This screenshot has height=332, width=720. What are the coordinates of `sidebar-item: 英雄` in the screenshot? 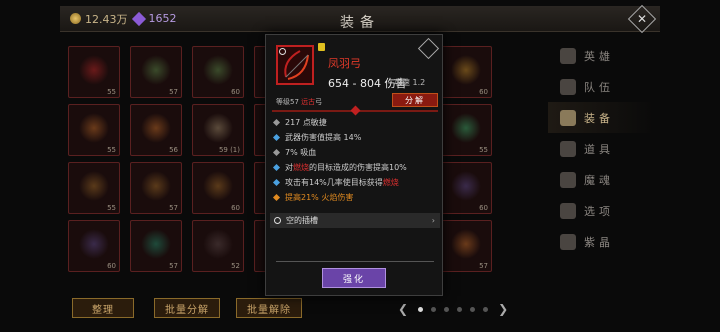 It's located at (601, 55).